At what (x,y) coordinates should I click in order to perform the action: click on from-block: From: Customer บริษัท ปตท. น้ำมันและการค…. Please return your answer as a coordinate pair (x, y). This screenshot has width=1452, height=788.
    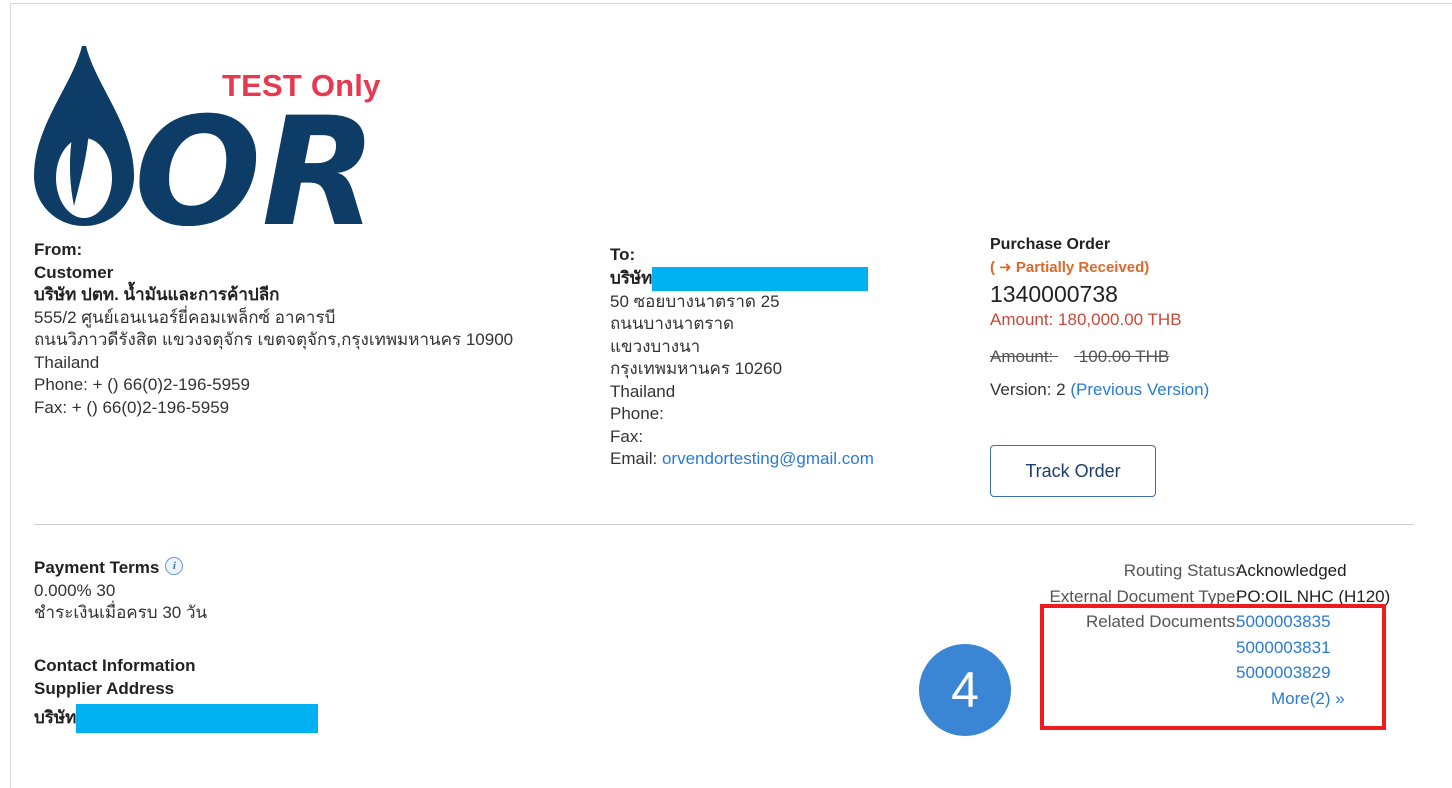
    Looking at the image, I should click on (273, 329).